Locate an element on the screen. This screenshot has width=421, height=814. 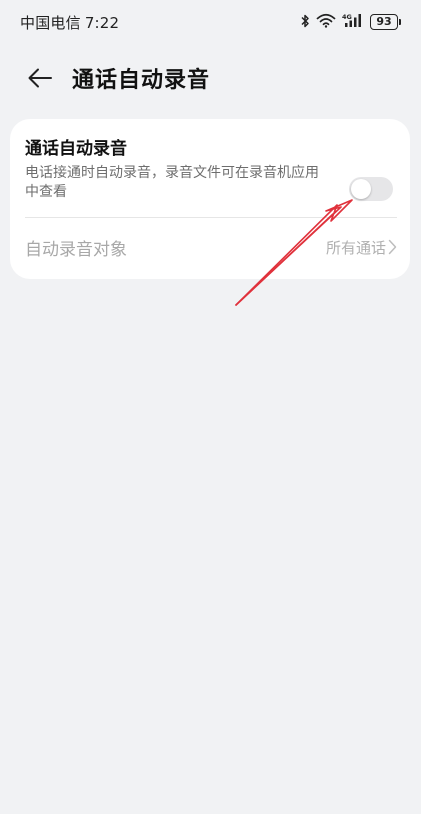
arrow-left-icon is located at coordinates (40, 78).